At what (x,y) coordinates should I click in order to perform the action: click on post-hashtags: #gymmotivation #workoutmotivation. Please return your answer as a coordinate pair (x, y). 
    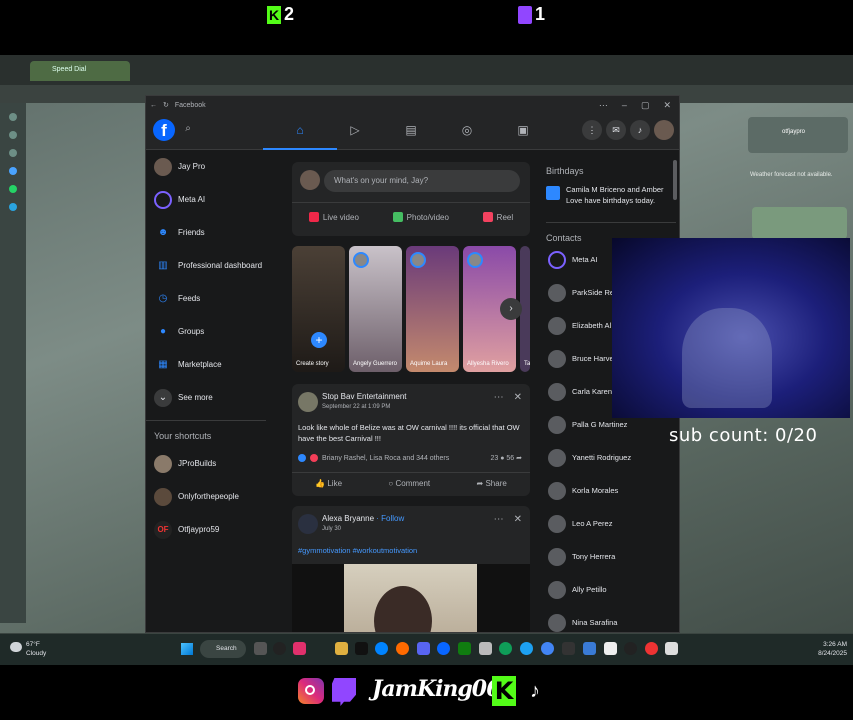
    Looking at the image, I should click on (357, 550).